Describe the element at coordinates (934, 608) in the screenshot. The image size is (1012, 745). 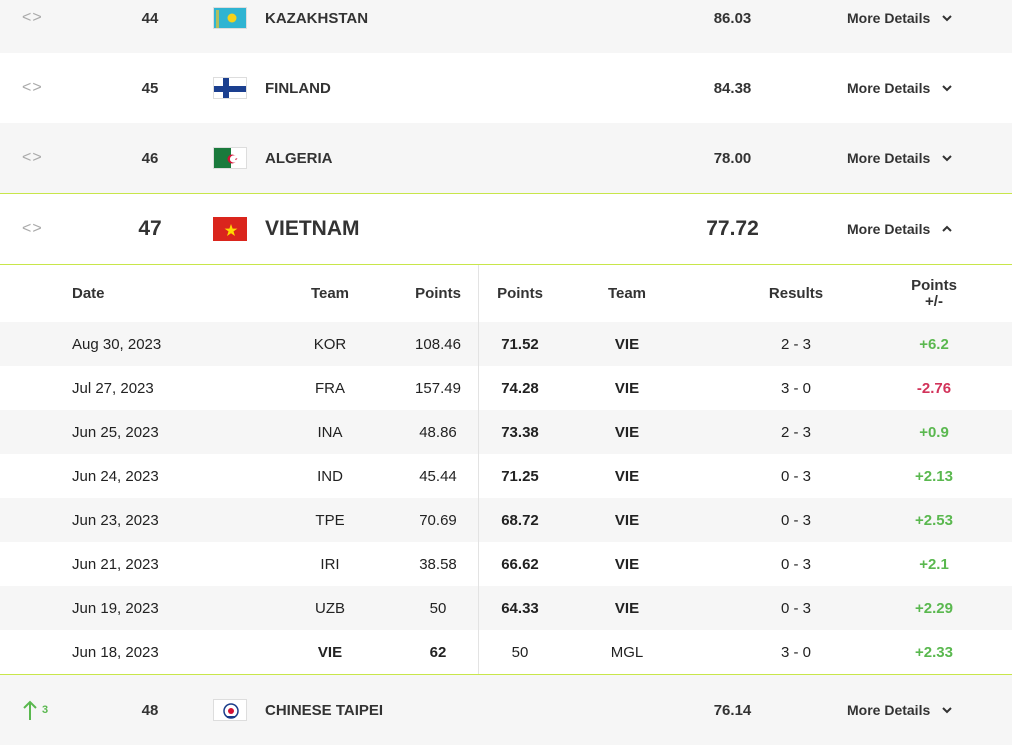
I see `match-points-diff: +2.29` at that location.